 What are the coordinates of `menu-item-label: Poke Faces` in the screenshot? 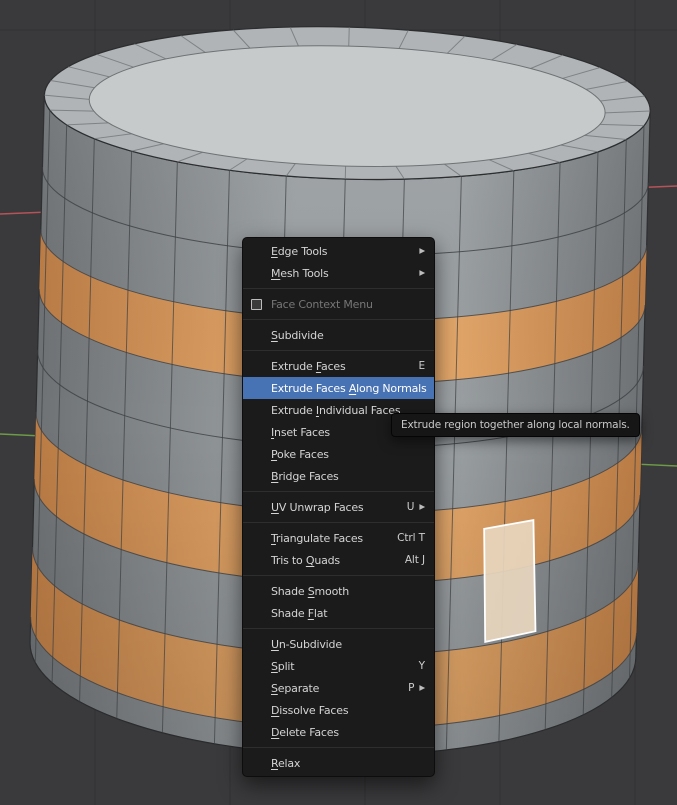 It's located at (300, 454).